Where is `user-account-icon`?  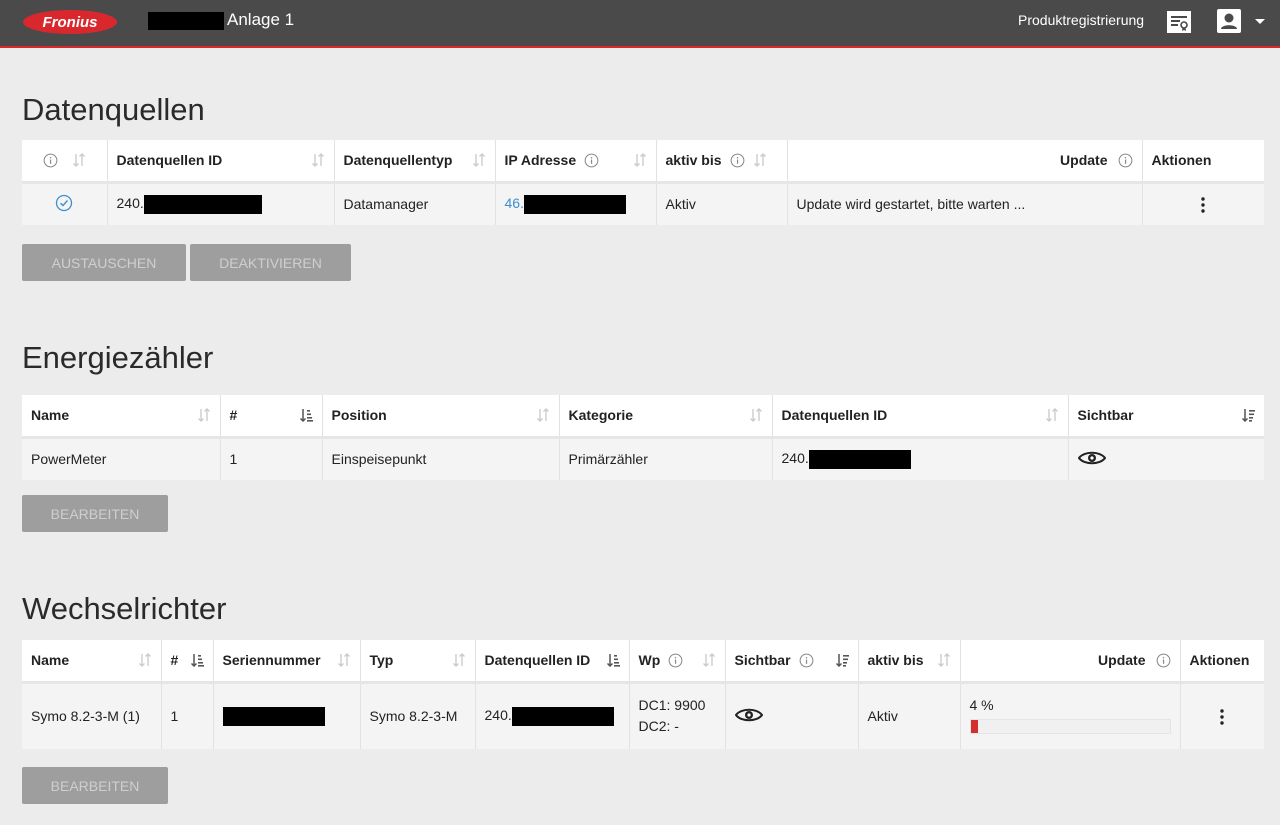 user-account-icon is located at coordinates (1229, 21).